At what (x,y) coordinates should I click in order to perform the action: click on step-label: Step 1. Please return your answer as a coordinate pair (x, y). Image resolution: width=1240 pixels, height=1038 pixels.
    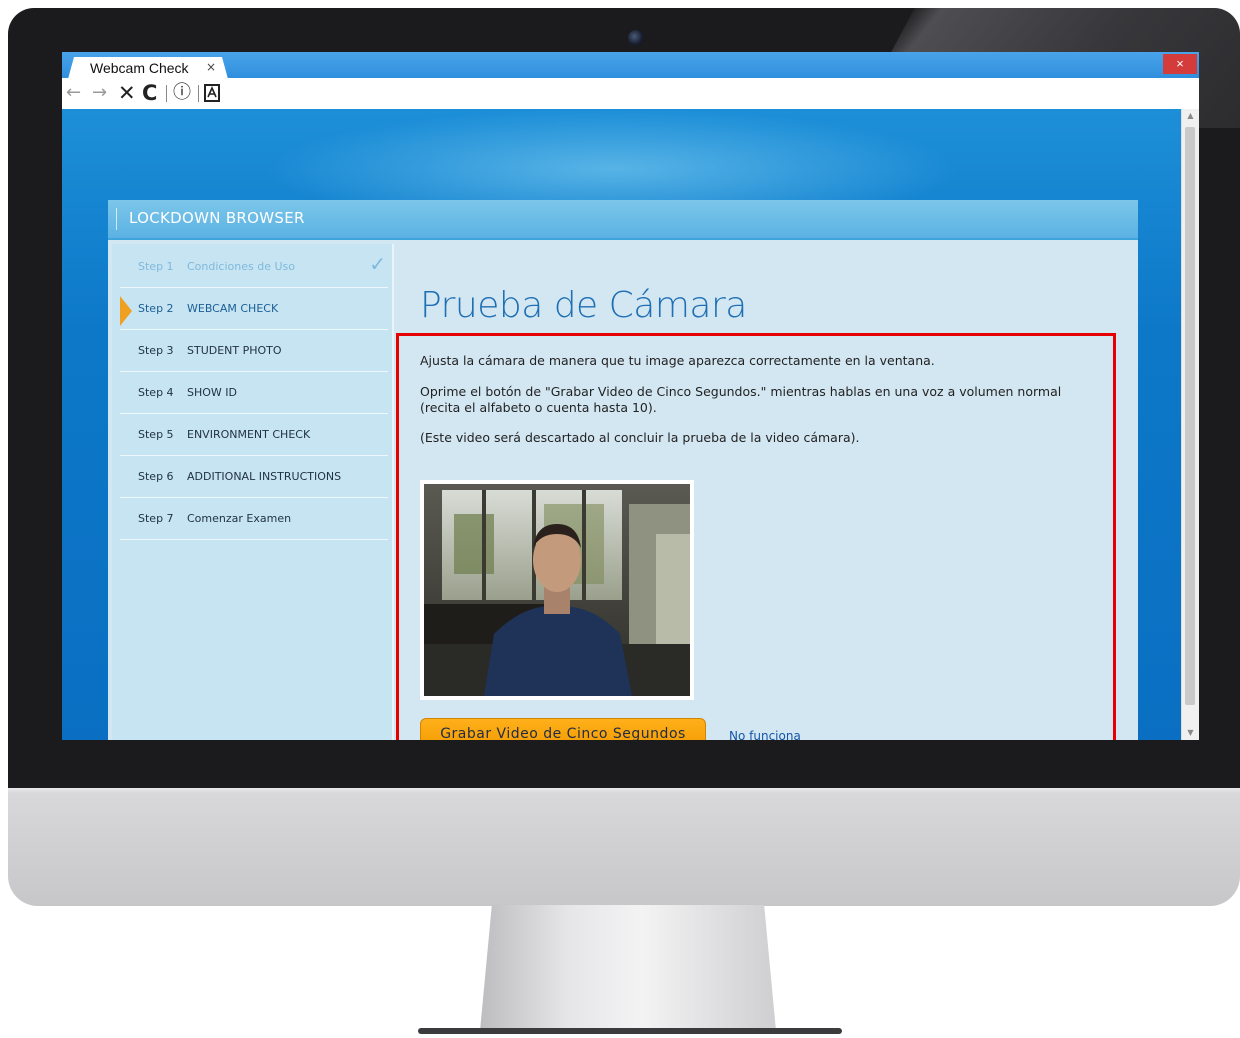
    Looking at the image, I should click on (156, 266).